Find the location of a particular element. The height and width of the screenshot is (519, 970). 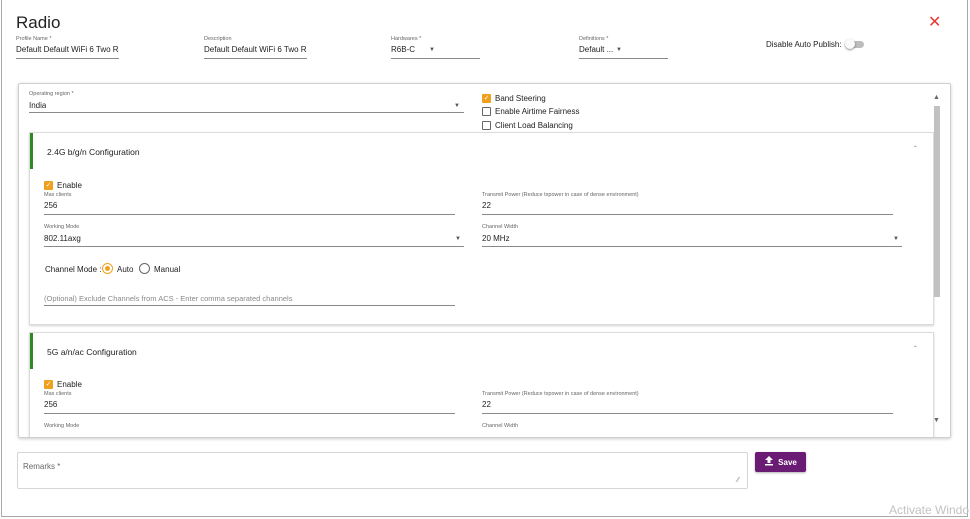

airtime-fairness-checkbox is located at coordinates (486, 111).